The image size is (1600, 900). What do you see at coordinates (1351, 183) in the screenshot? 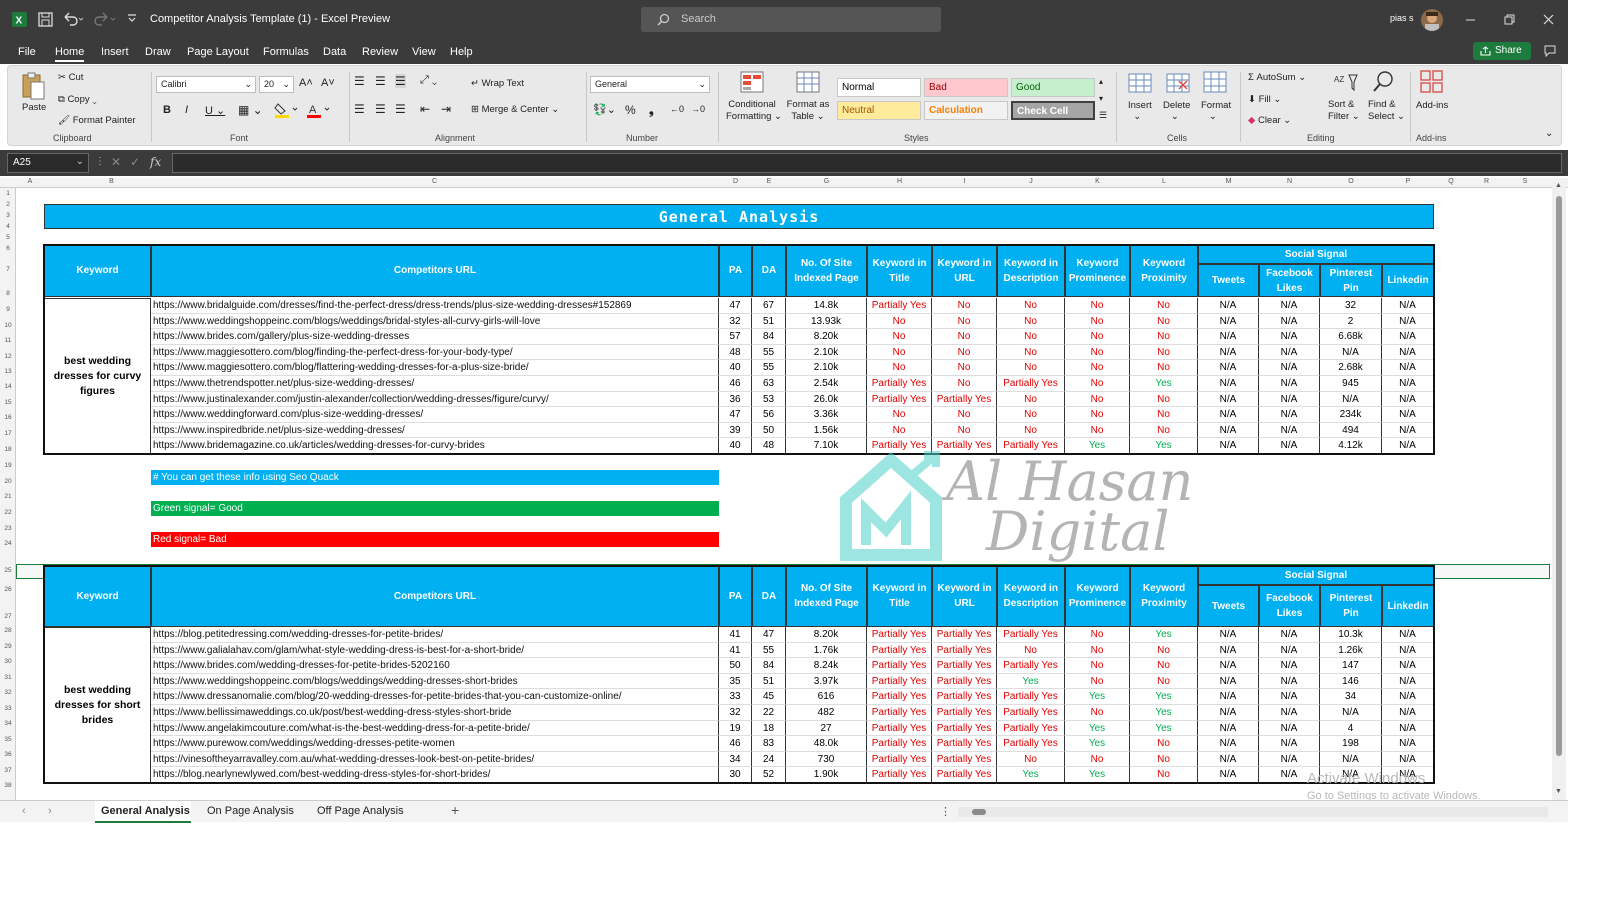
I see `column-header: O` at bounding box center [1351, 183].